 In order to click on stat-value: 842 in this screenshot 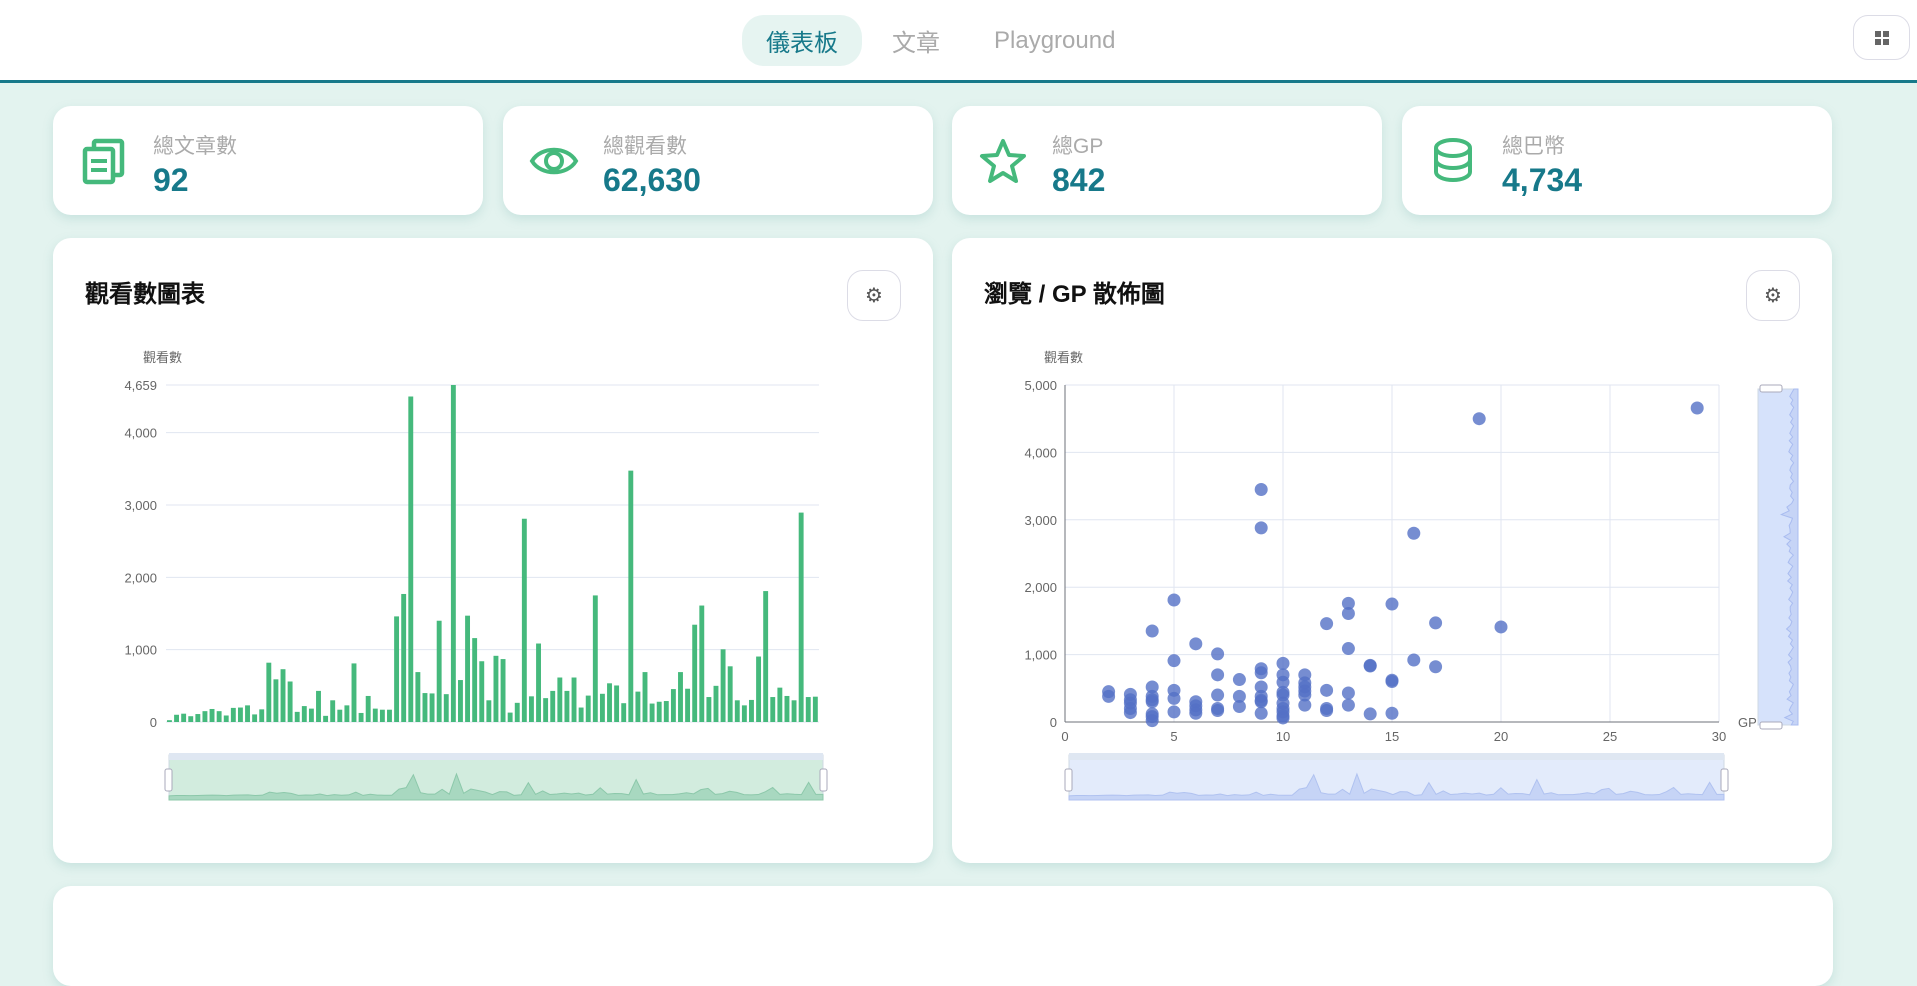, I will do `click(1079, 180)`.